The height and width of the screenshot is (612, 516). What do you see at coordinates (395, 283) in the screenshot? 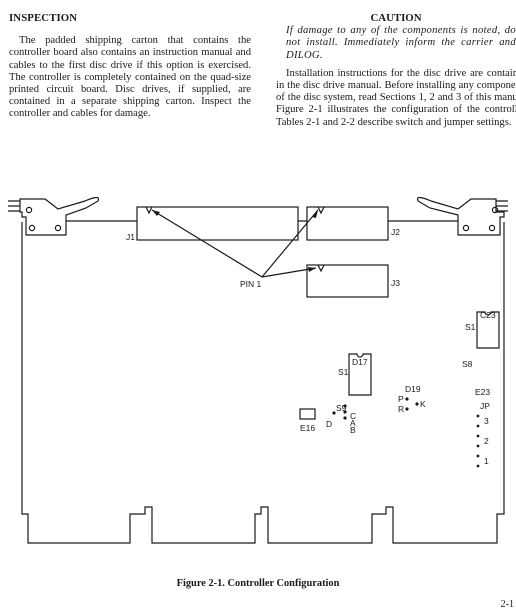
I see `label-j3: J3` at bounding box center [395, 283].